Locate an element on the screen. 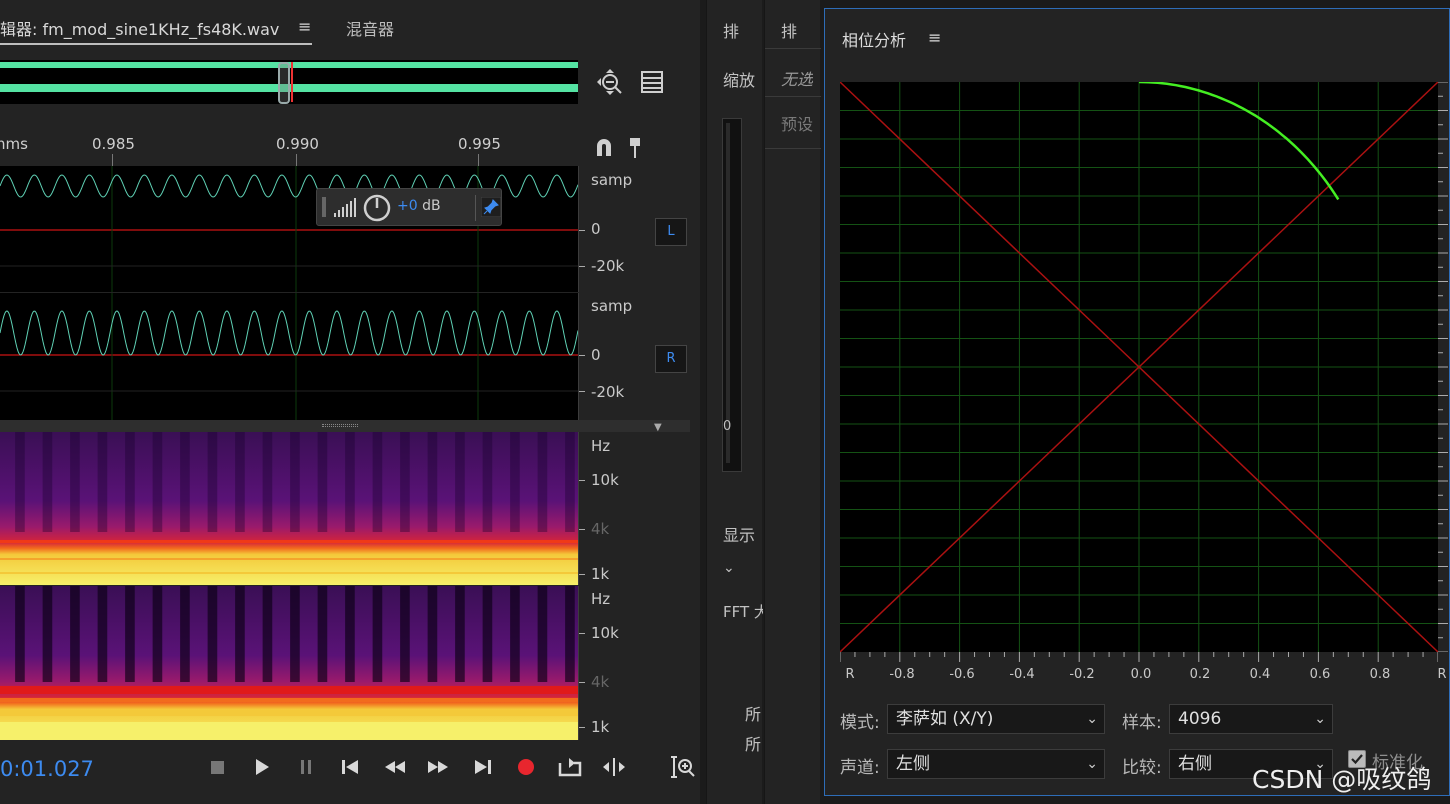 The height and width of the screenshot is (804, 1450). loop-icon is located at coordinates (570, 767).